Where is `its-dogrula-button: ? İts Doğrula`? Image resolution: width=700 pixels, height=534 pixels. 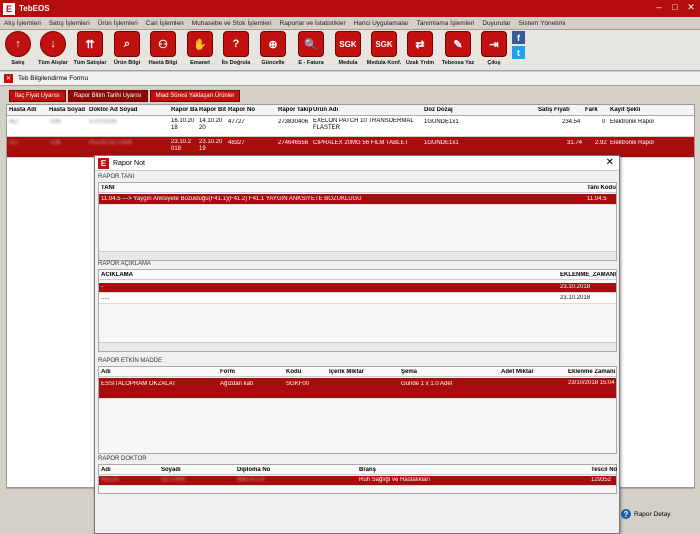
its-dogrula-button: ? İts Doğrula is located at coordinates (236, 48).